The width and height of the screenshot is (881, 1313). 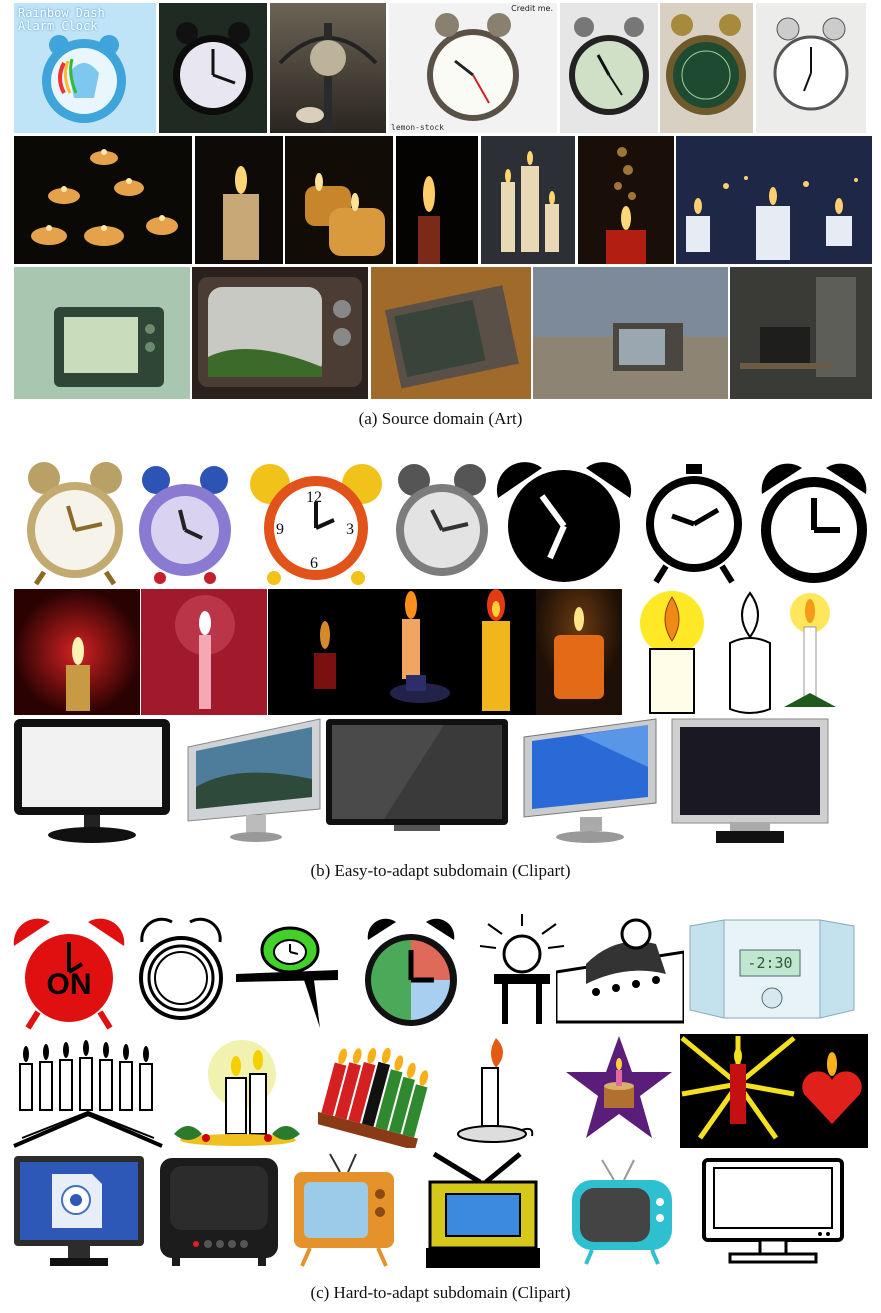 I want to click on image-clipart-clock-beige, so click(x=75, y=522).